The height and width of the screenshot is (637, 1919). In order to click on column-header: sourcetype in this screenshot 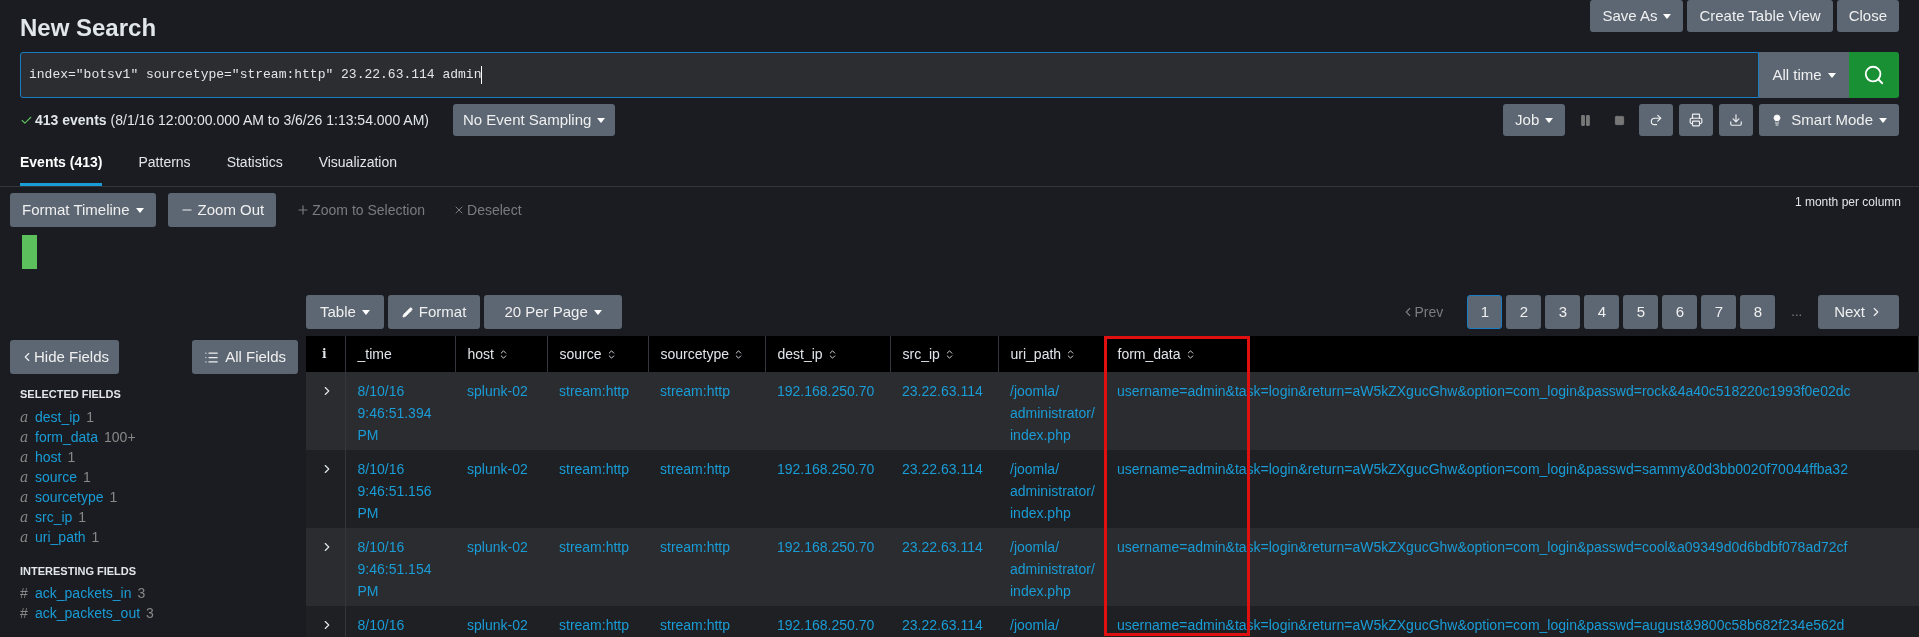, I will do `click(702, 354)`.